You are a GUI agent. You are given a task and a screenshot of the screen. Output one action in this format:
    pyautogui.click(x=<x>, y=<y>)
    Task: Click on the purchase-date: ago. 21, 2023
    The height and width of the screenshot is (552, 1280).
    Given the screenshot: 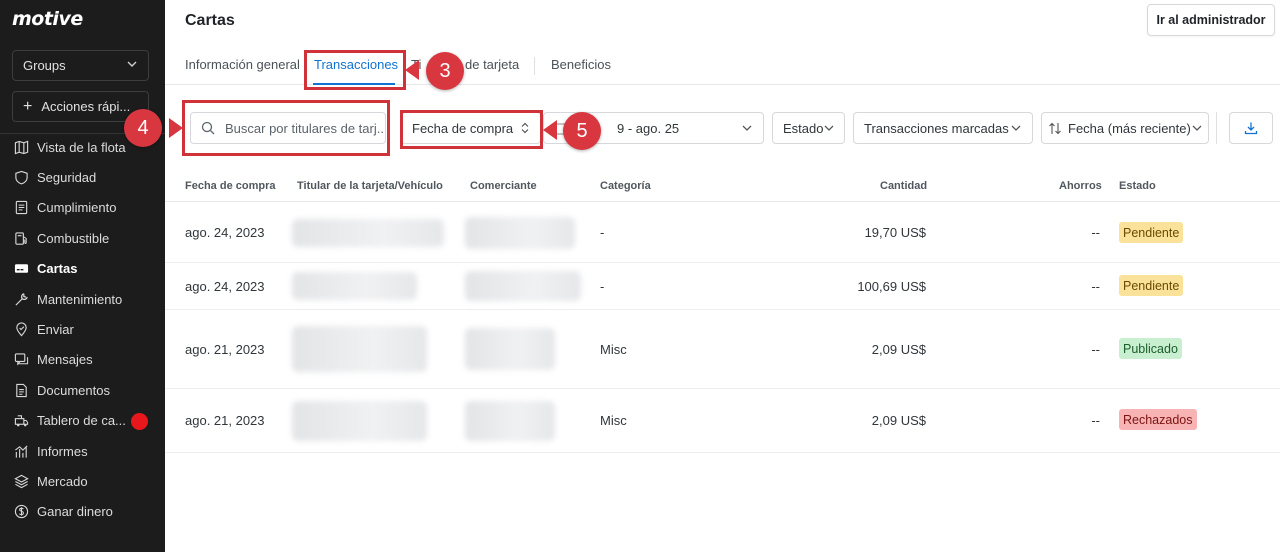 What is the action you would take?
    pyautogui.click(x=225, y=349)
    